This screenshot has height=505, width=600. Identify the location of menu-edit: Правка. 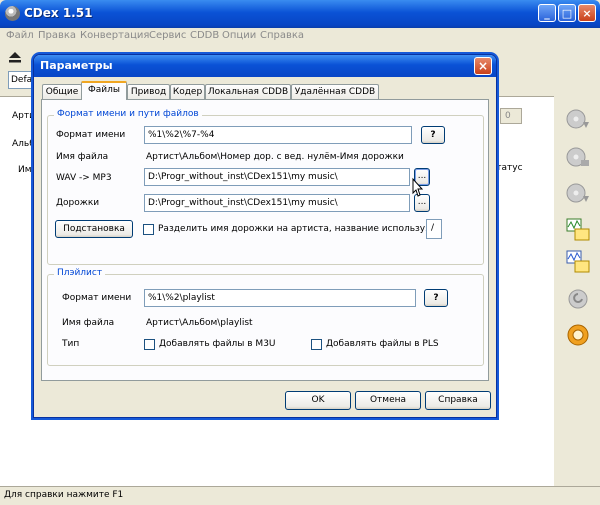
(57, 35).